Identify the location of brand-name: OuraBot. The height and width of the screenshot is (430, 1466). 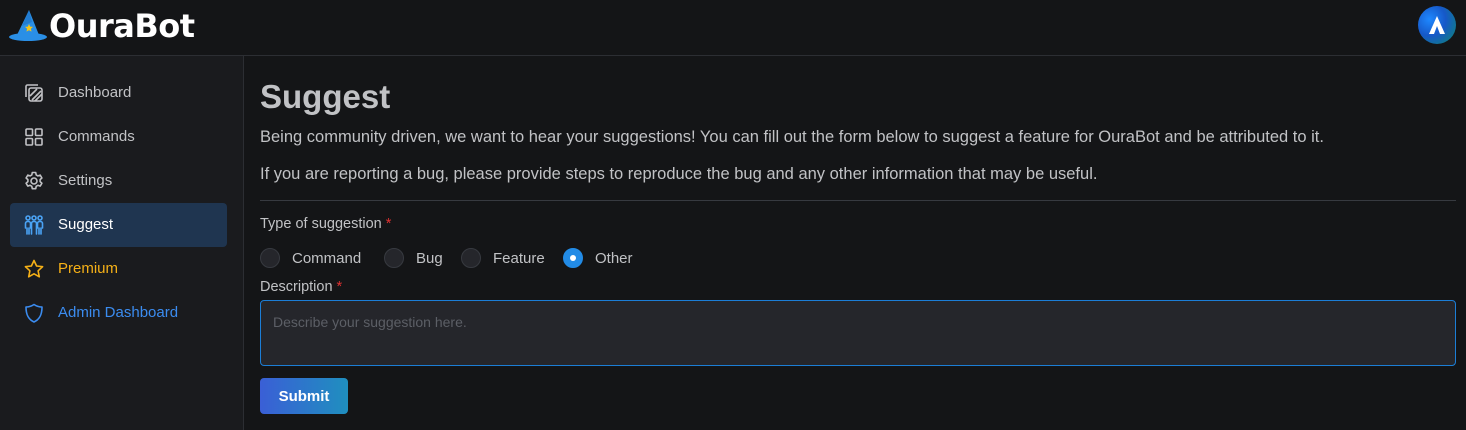
(122, 26).